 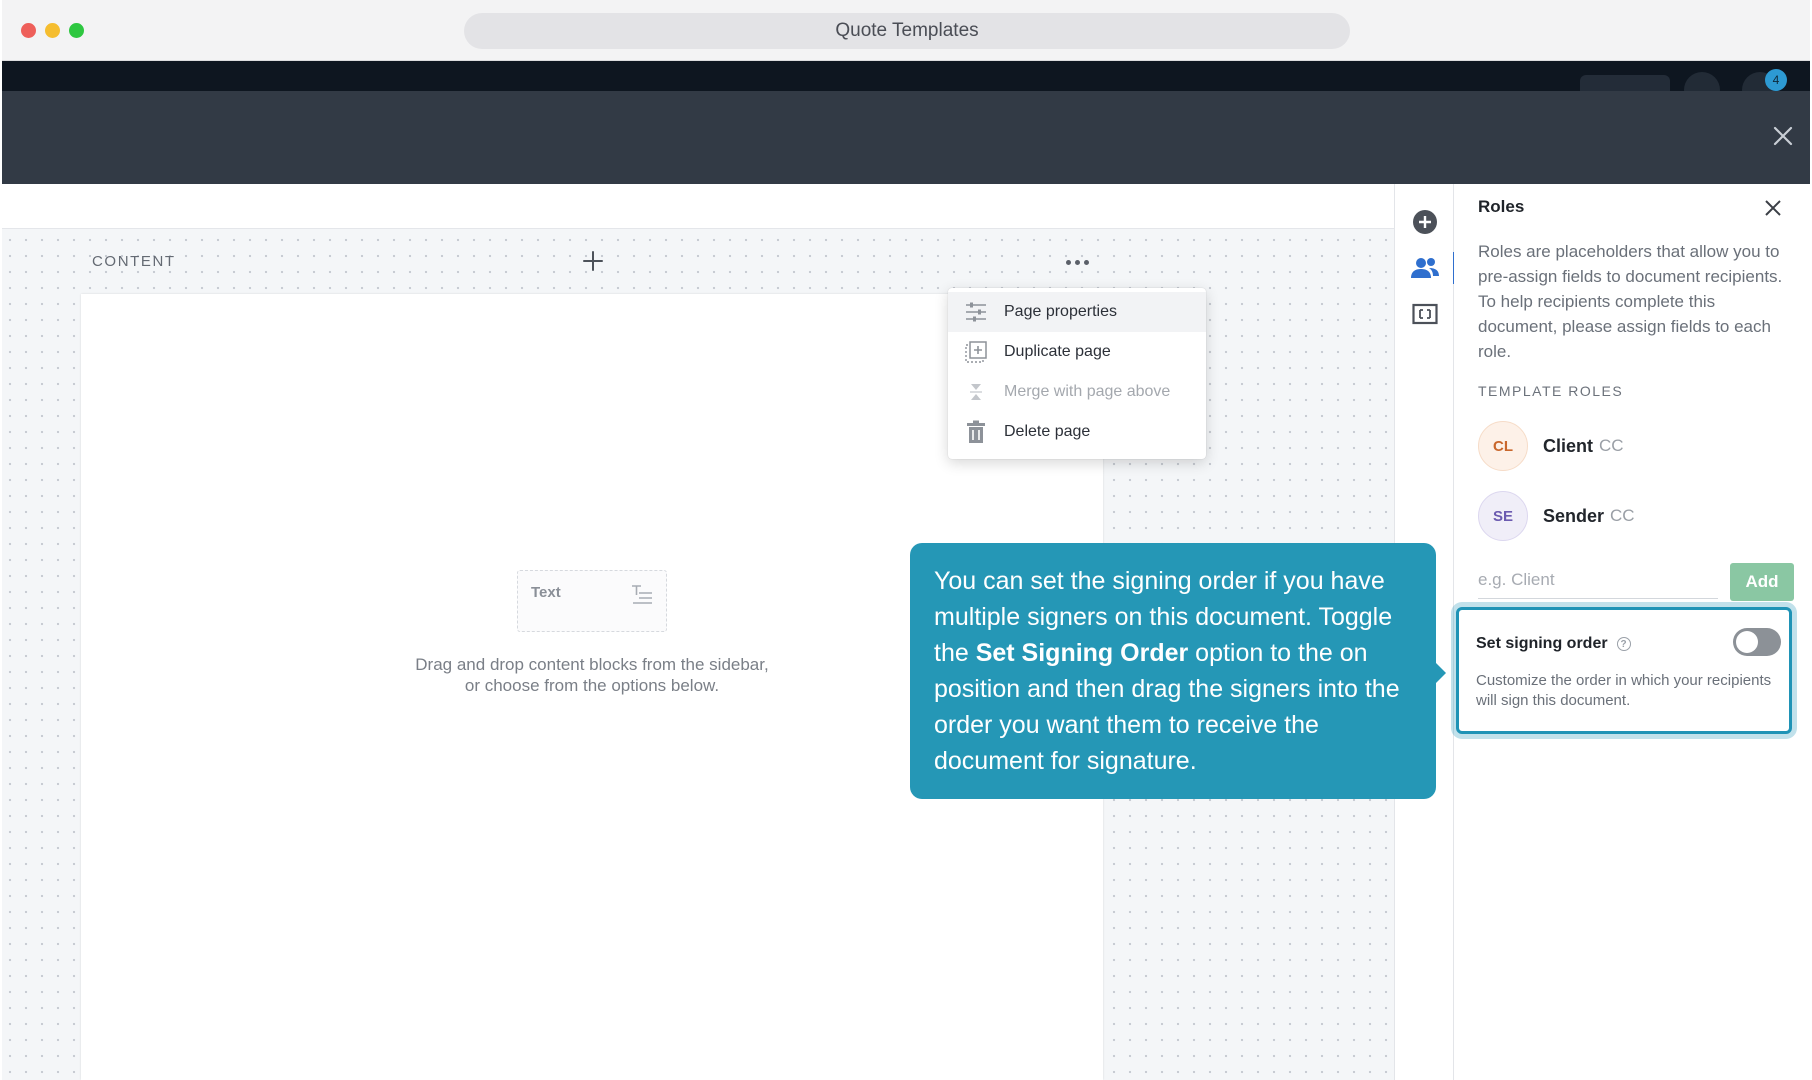 I want to click on content-section-label: CONTENT, so click(x=134, y=261).